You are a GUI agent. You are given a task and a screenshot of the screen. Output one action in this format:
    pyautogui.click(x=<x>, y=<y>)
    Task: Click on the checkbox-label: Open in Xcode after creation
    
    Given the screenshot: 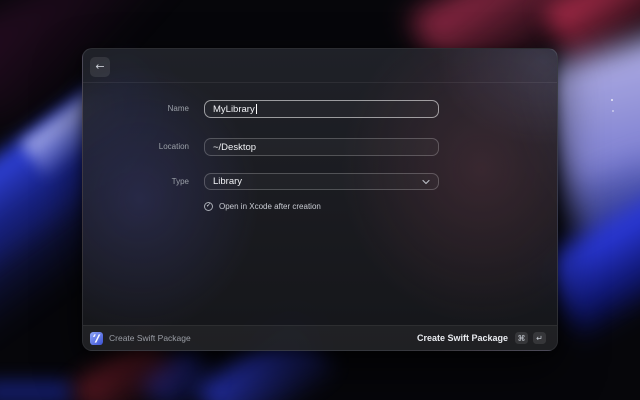 What is the action you would take?
    pyautogui.click(x=270, y=206)
    